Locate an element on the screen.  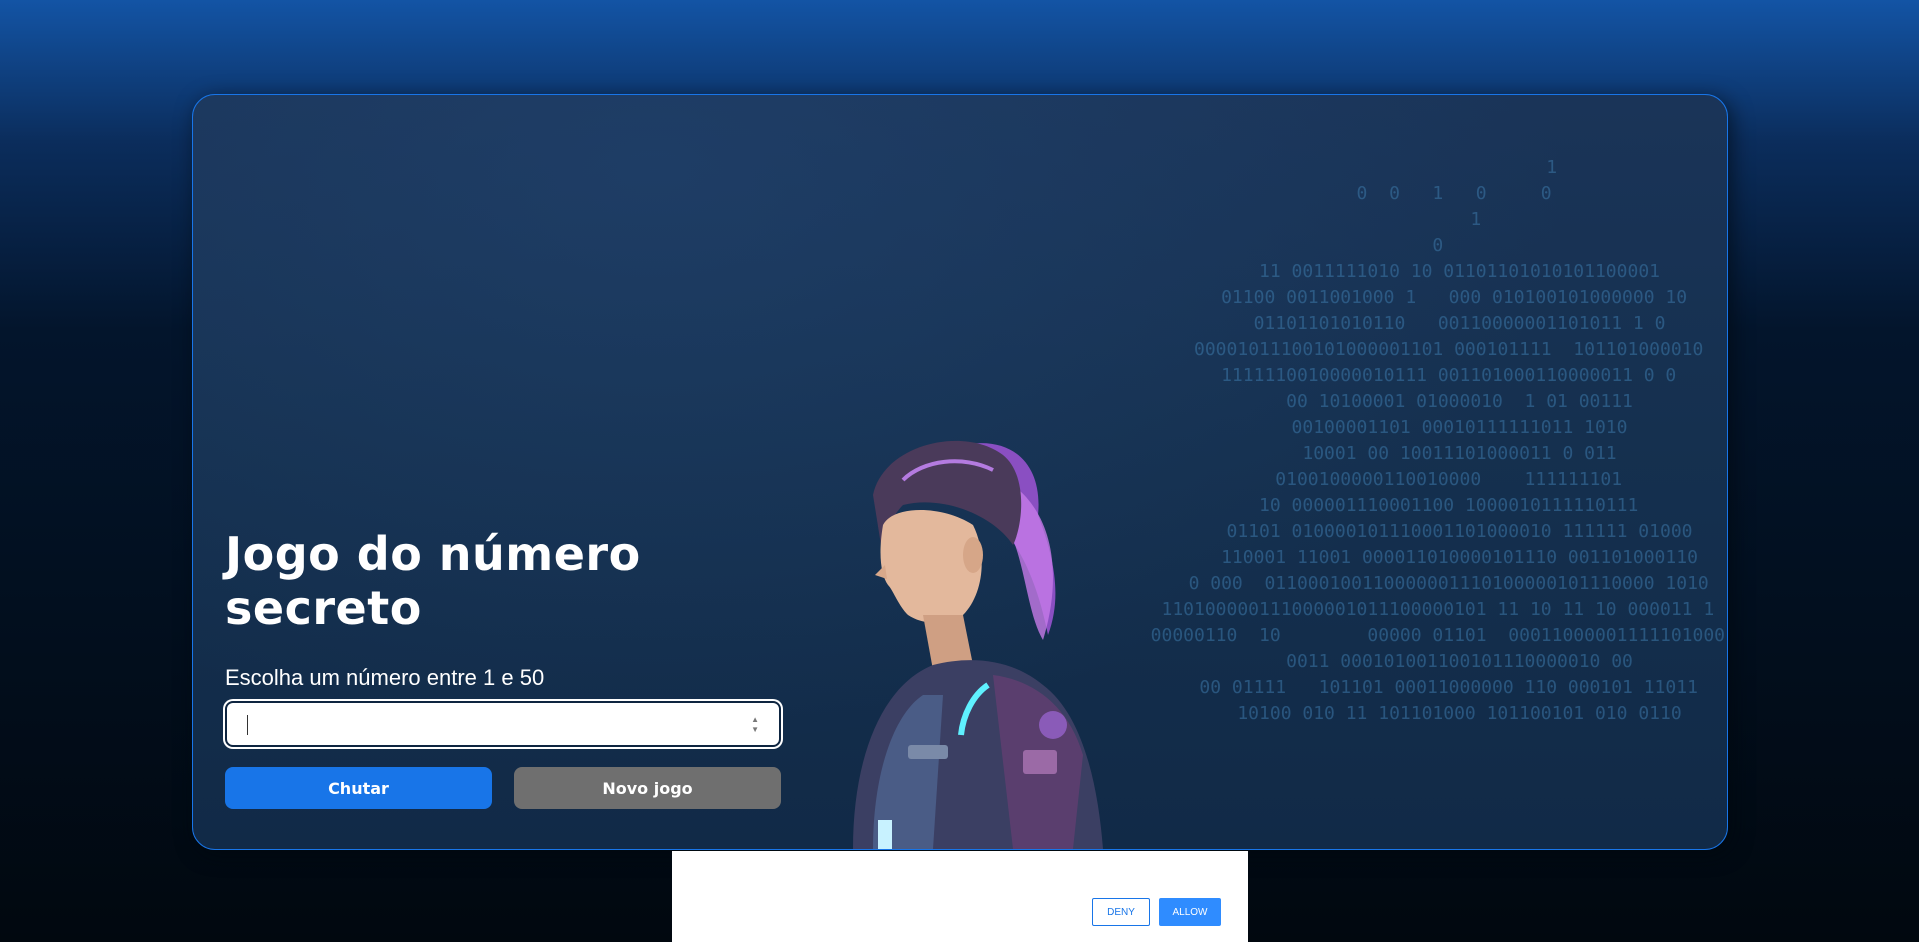
consent-banner: DENY ALLOW is located at coordinates (960, 896).